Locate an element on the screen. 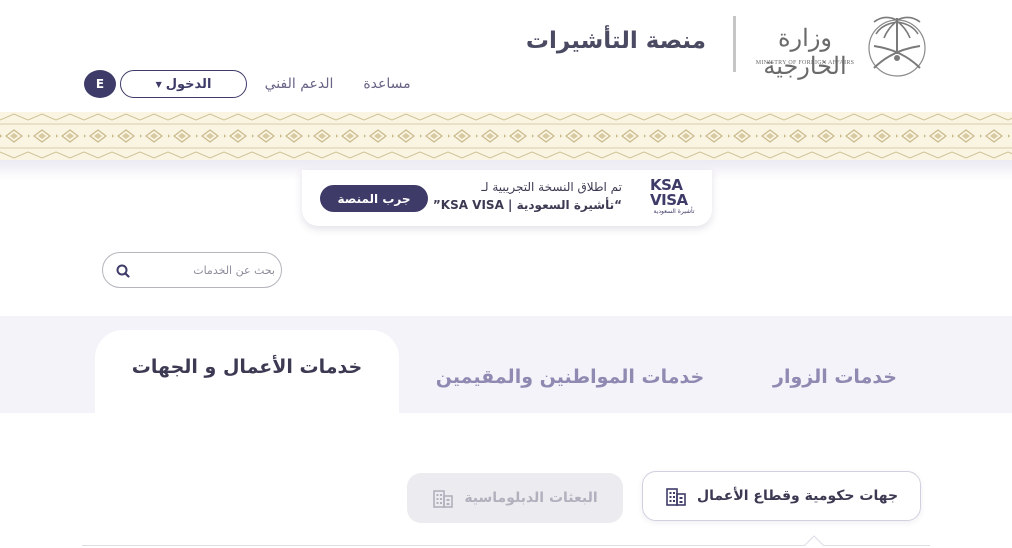 This screenshot has width=1012, height=548. tab-visitors-services: خدمات الزوار is located at coordinates (835, 364).